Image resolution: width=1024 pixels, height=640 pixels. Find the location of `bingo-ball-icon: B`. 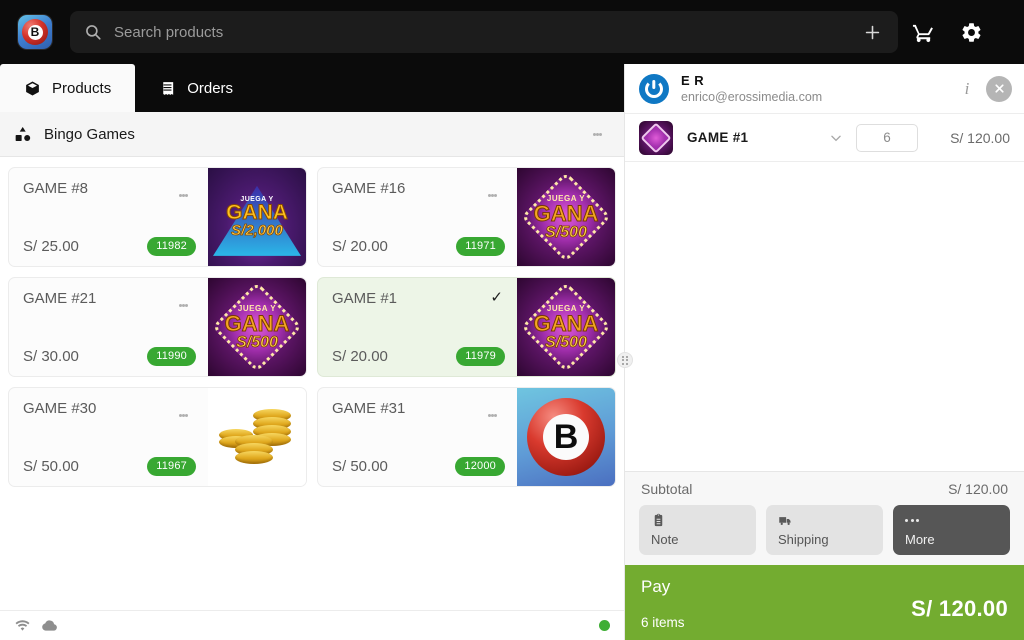

bingo-ball-icon: B is located at coordinates (566, 437).